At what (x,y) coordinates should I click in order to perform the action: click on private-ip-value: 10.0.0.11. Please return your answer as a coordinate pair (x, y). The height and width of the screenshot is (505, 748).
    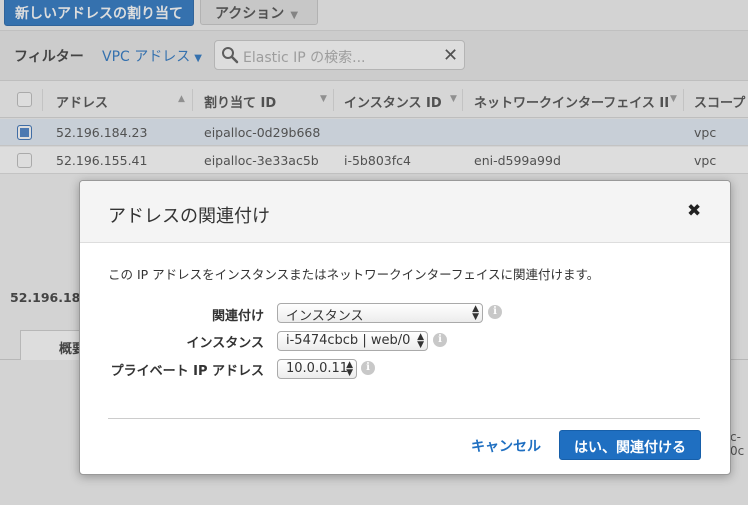
    Looking at the image, I should click on (317, 368).